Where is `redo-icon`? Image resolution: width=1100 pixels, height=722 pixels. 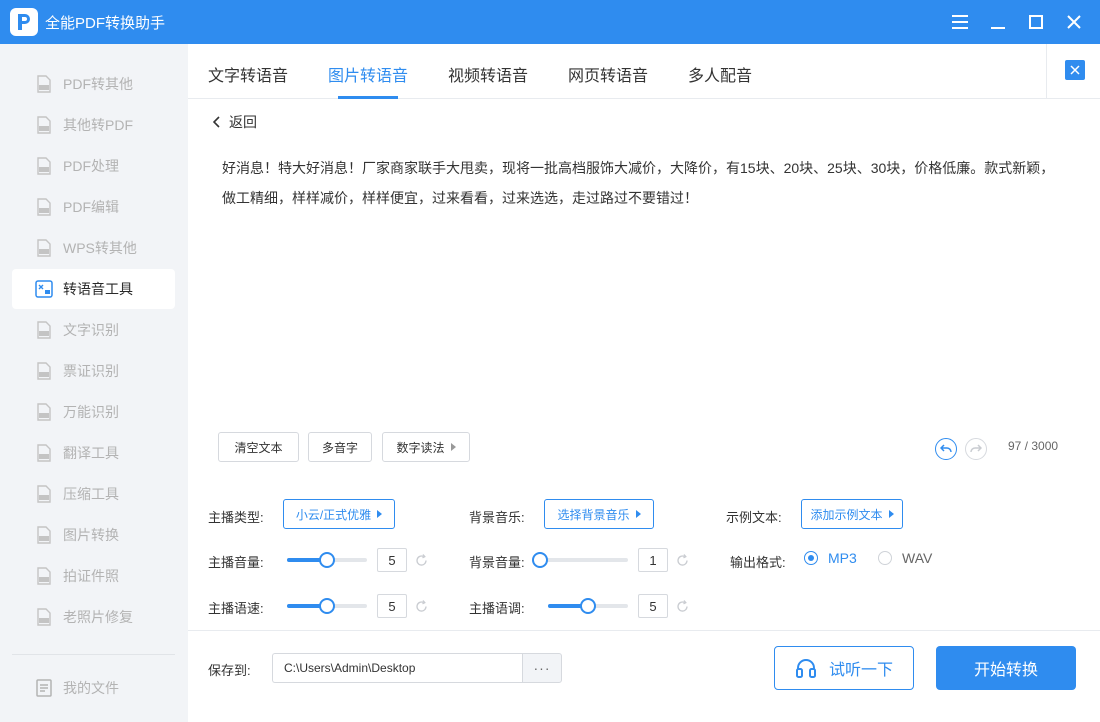
redo-icon is located at coordinates (976, 449).